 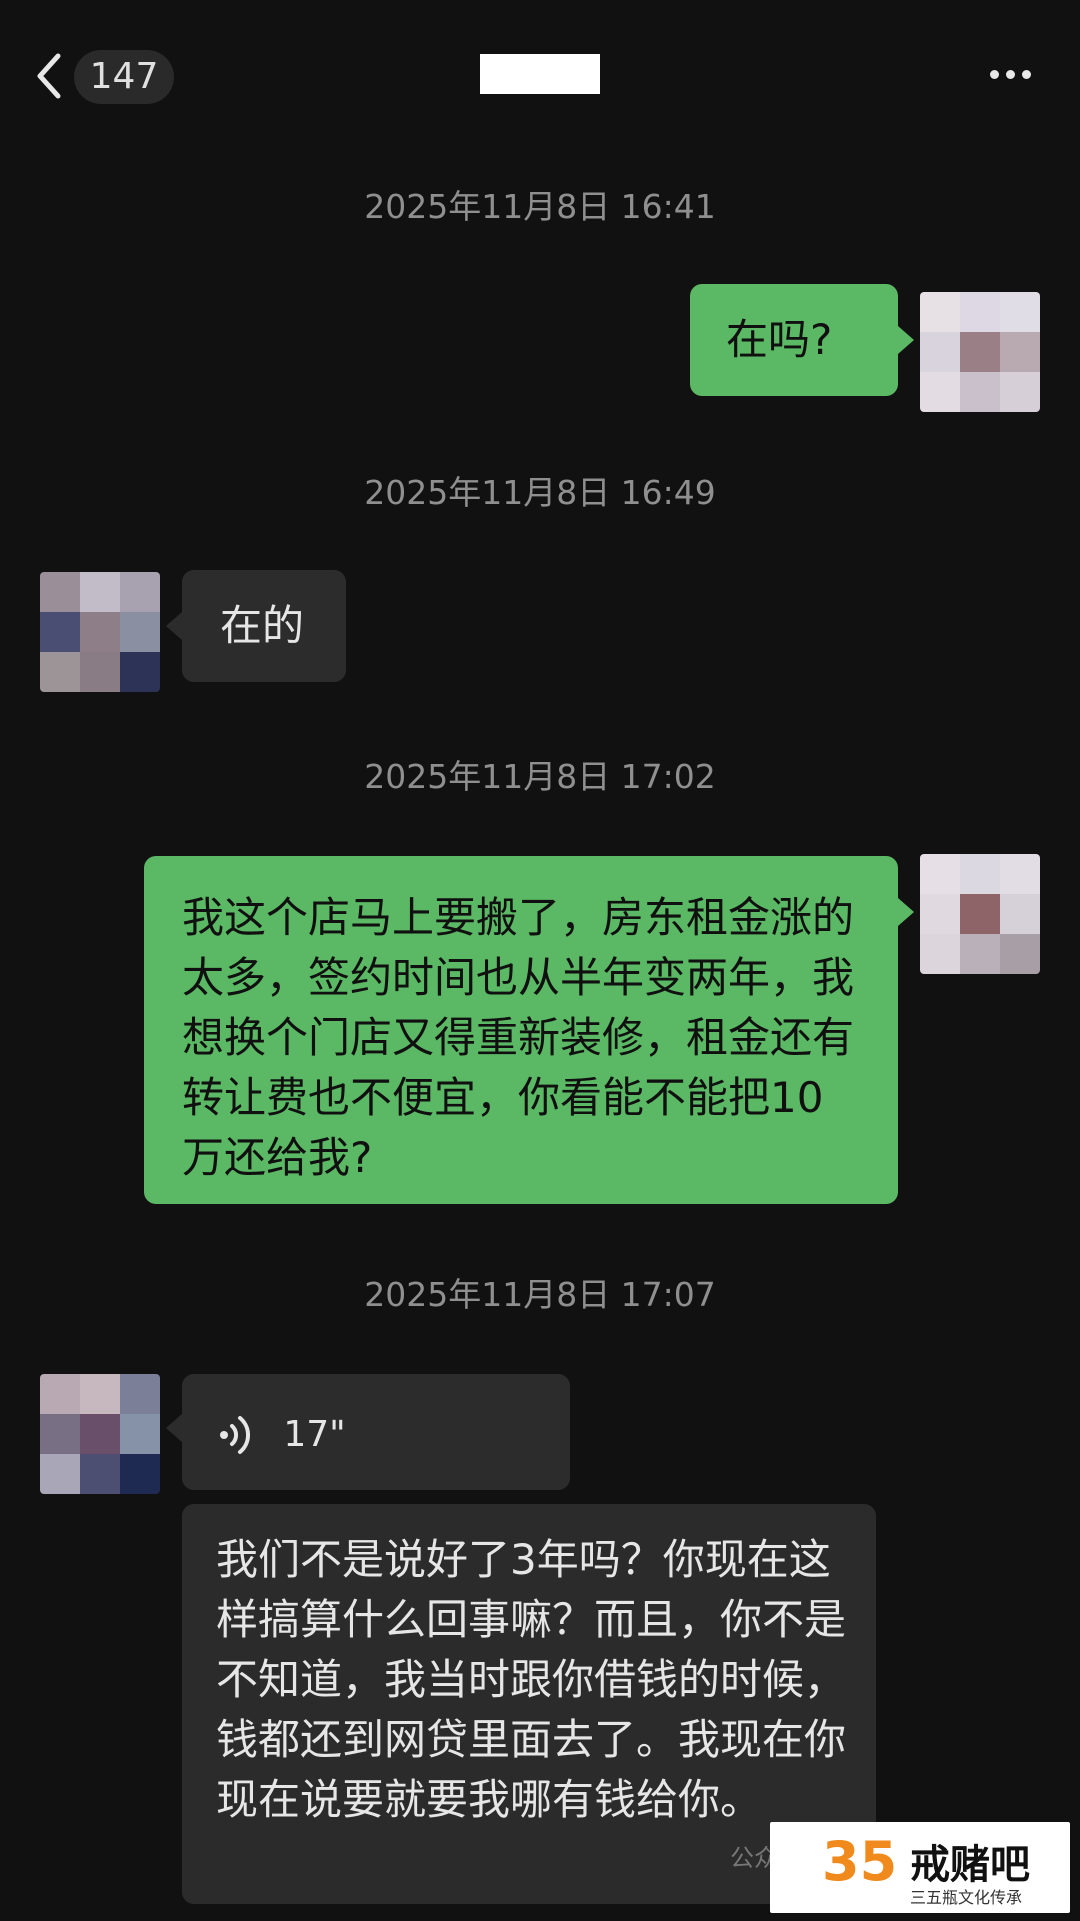 What do you see at coordinates (540, 492) in the screenshot?
I see `timestamp: 2025年11月8日 16:49` at bounding box center [540, 492].